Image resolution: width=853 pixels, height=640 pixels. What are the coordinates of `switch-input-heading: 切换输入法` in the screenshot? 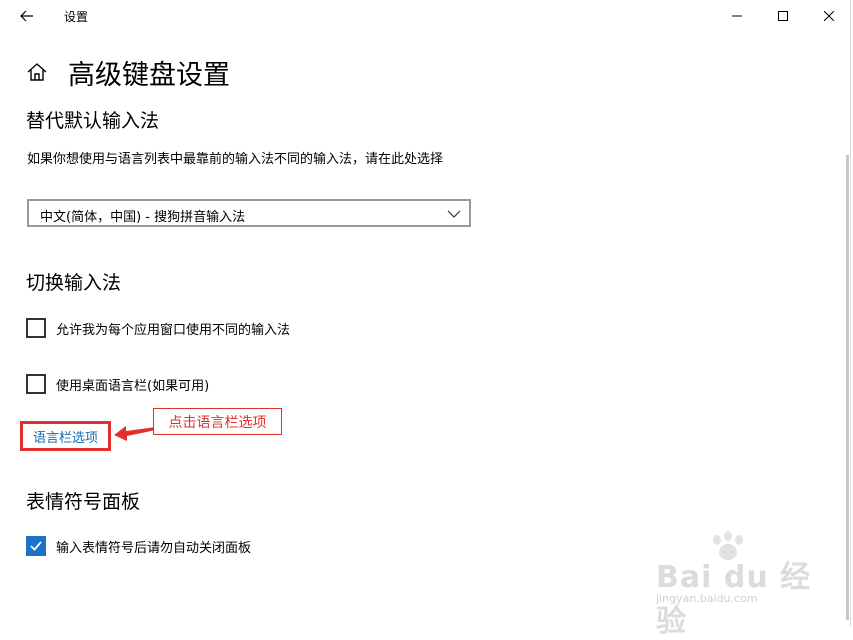 It's located at (74, 283).